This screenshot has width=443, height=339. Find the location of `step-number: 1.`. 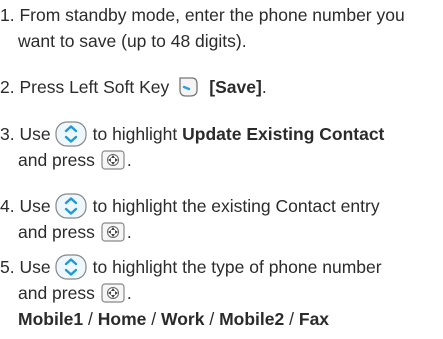

step-number: 1. is located at coordinates (7, 15).